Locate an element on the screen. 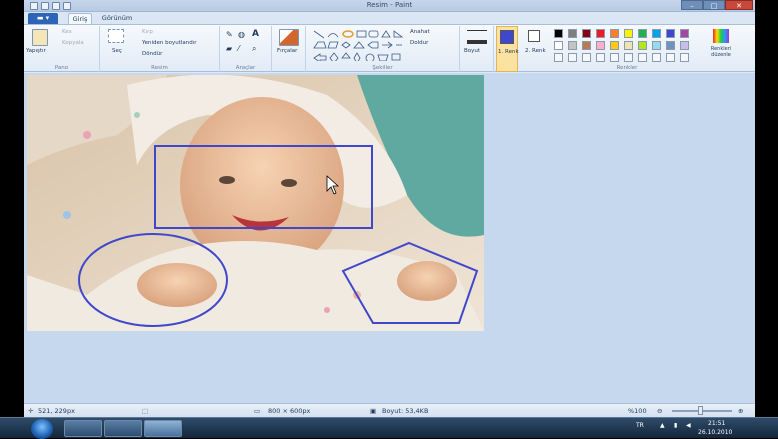  outline-button: Anahat is located at coordinates (420, 32).